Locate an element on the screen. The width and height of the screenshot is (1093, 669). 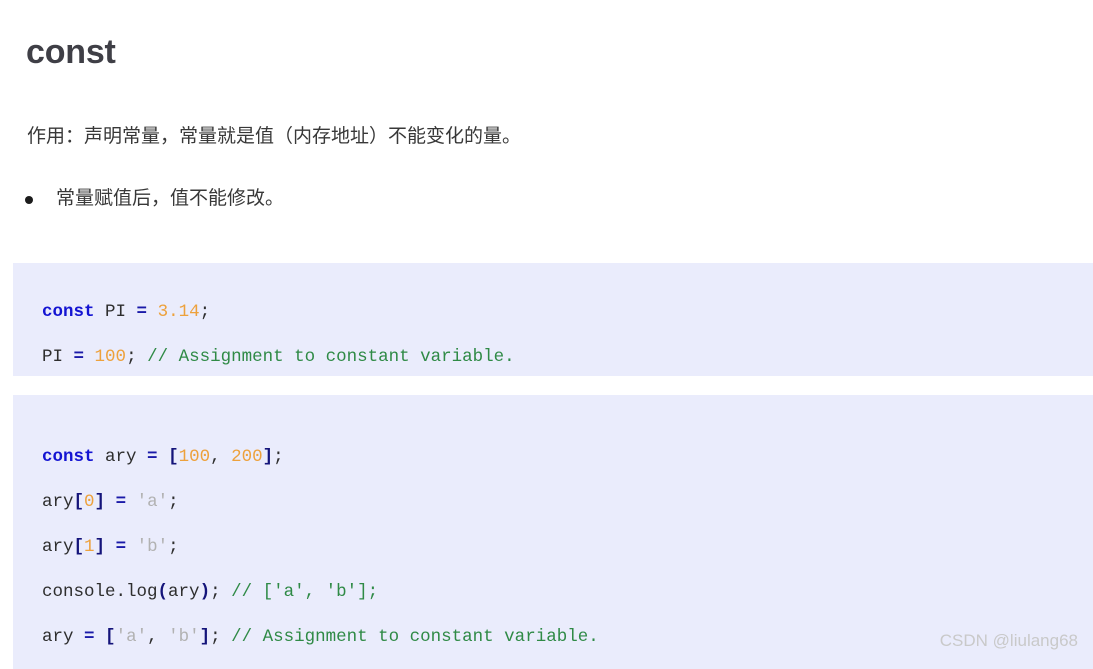
csdn-watermark: CSDN @liulang68 is located at coordinates (1008, 640).